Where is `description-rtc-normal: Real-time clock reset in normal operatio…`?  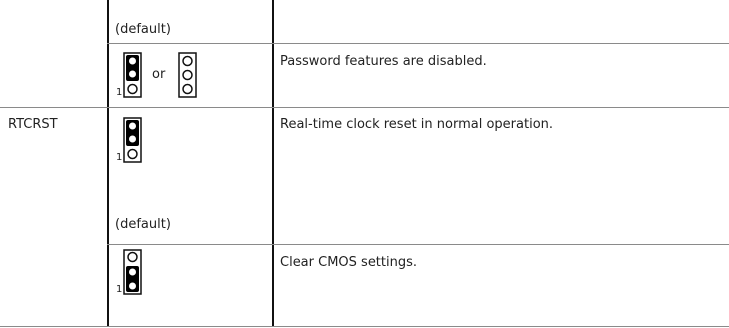
description-rtc-normal: Real-time clock reset in normal operatio… is located at coordinates (417, 124).